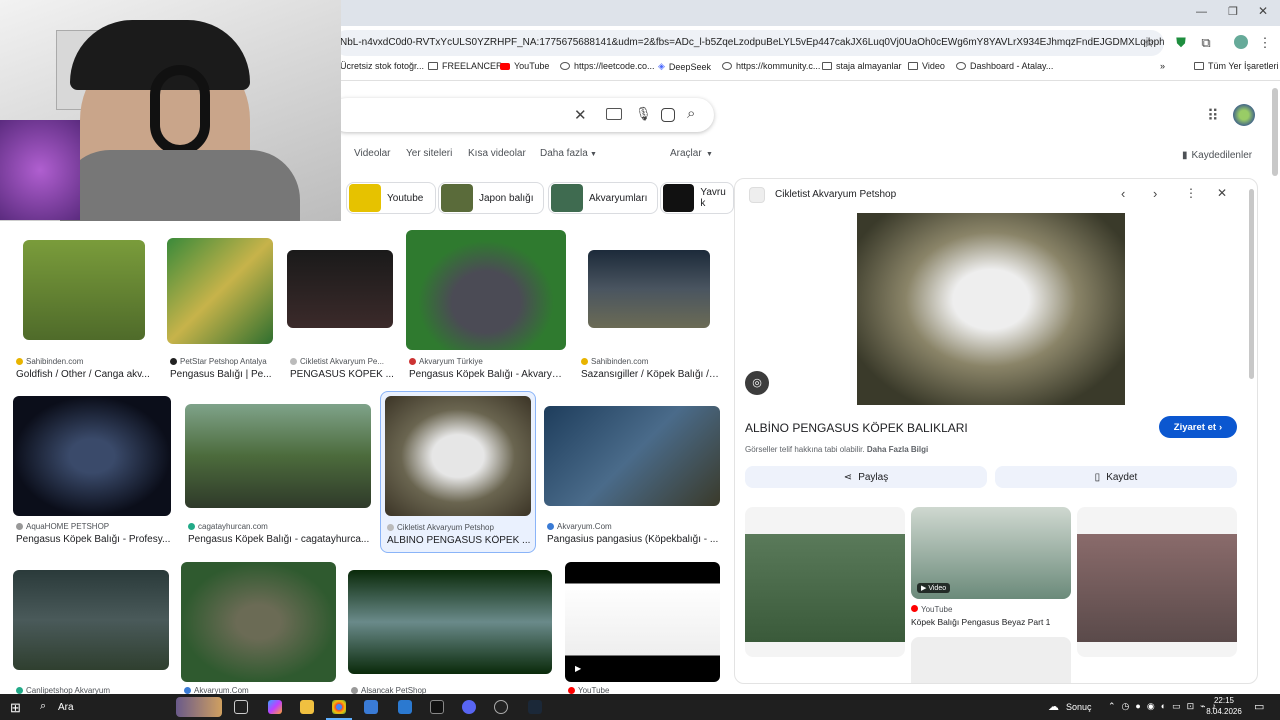  I want to click on apps-grid-icon: ⠿, so click(1213, 116).